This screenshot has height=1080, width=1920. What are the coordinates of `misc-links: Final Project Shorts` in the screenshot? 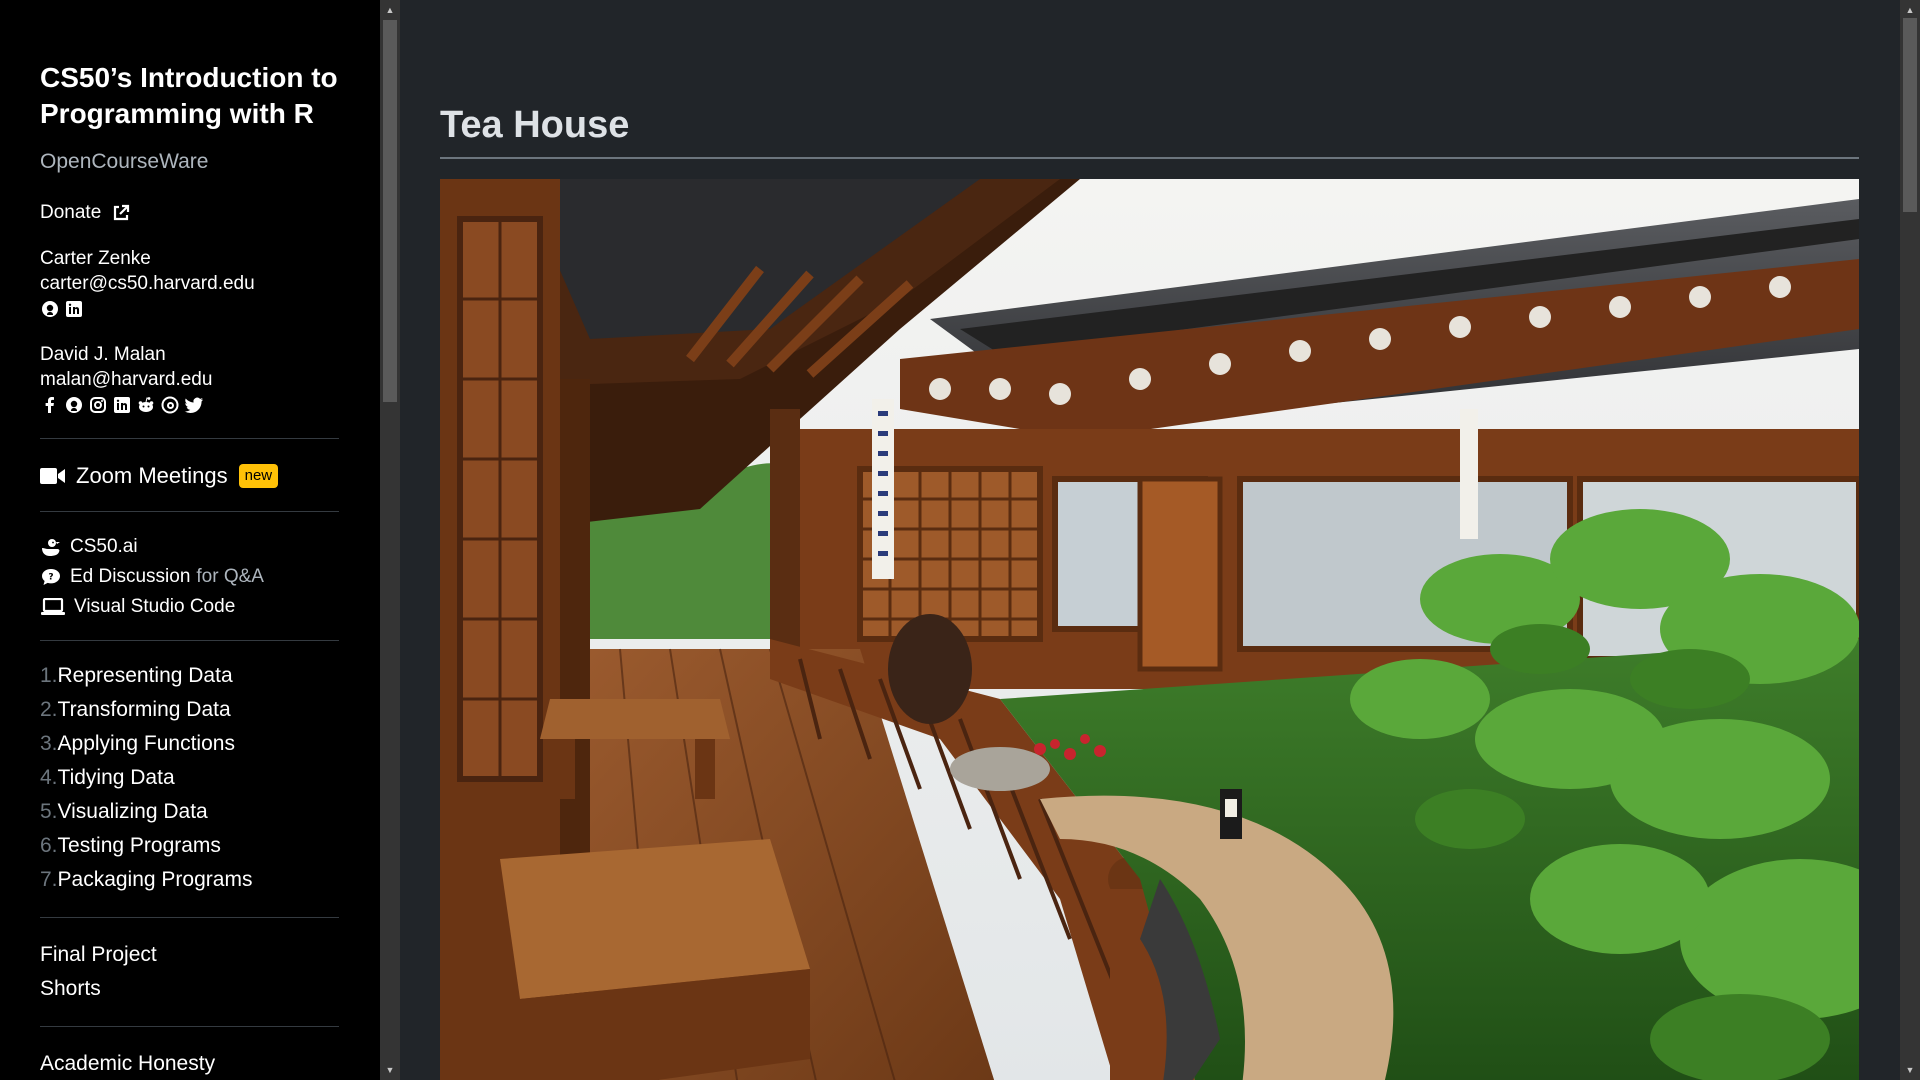 It's located at (189, 972).